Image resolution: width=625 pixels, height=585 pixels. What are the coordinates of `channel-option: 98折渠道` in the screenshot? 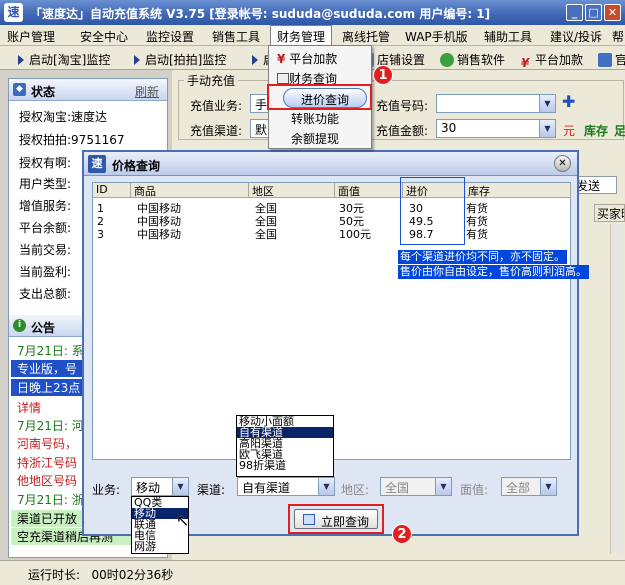 It's located at (285, 465).